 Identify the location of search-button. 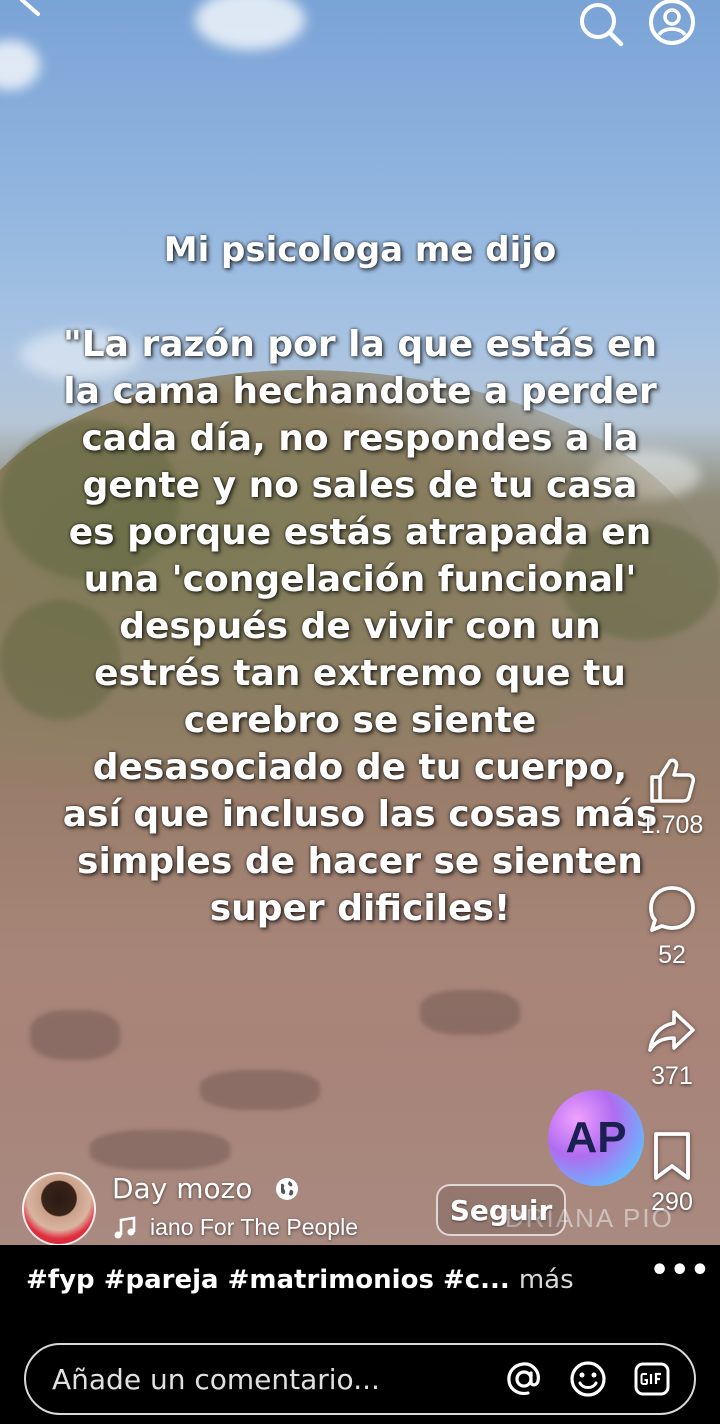
(600, 25).